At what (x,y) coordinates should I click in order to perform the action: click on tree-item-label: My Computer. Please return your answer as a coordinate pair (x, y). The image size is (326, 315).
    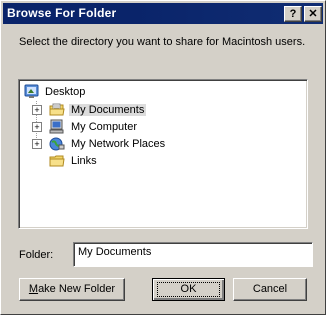
    Looking at the image, I should click on (104, 127).